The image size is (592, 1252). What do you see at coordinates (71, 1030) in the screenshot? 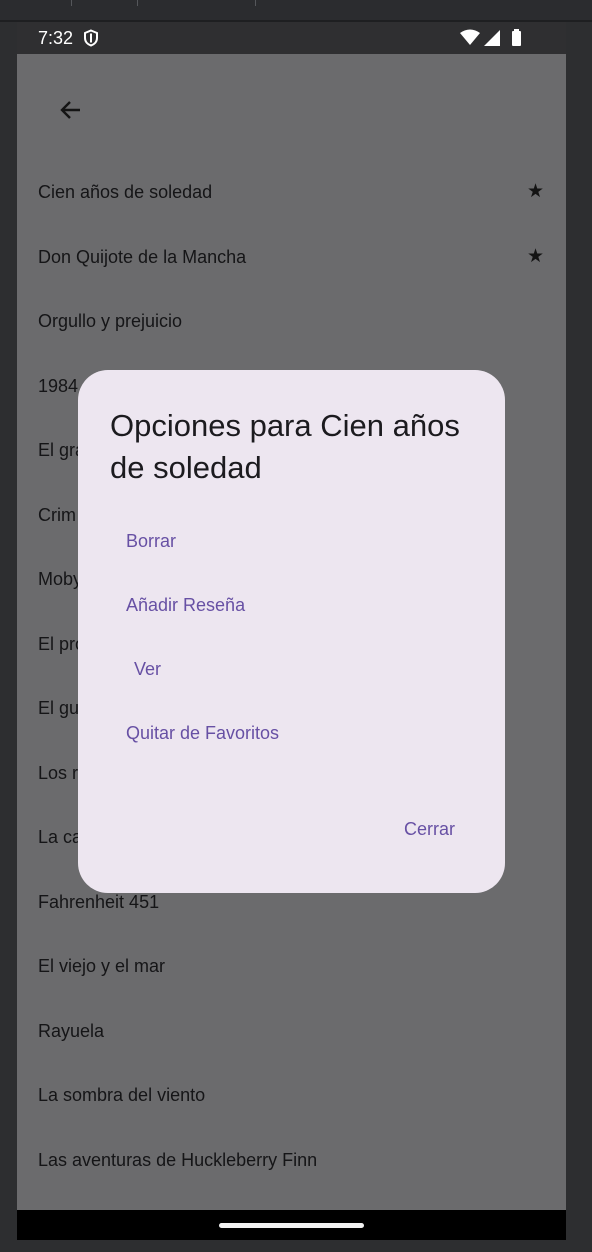
I see `book-title: Rayuela` at bounding box center [71, 1030].